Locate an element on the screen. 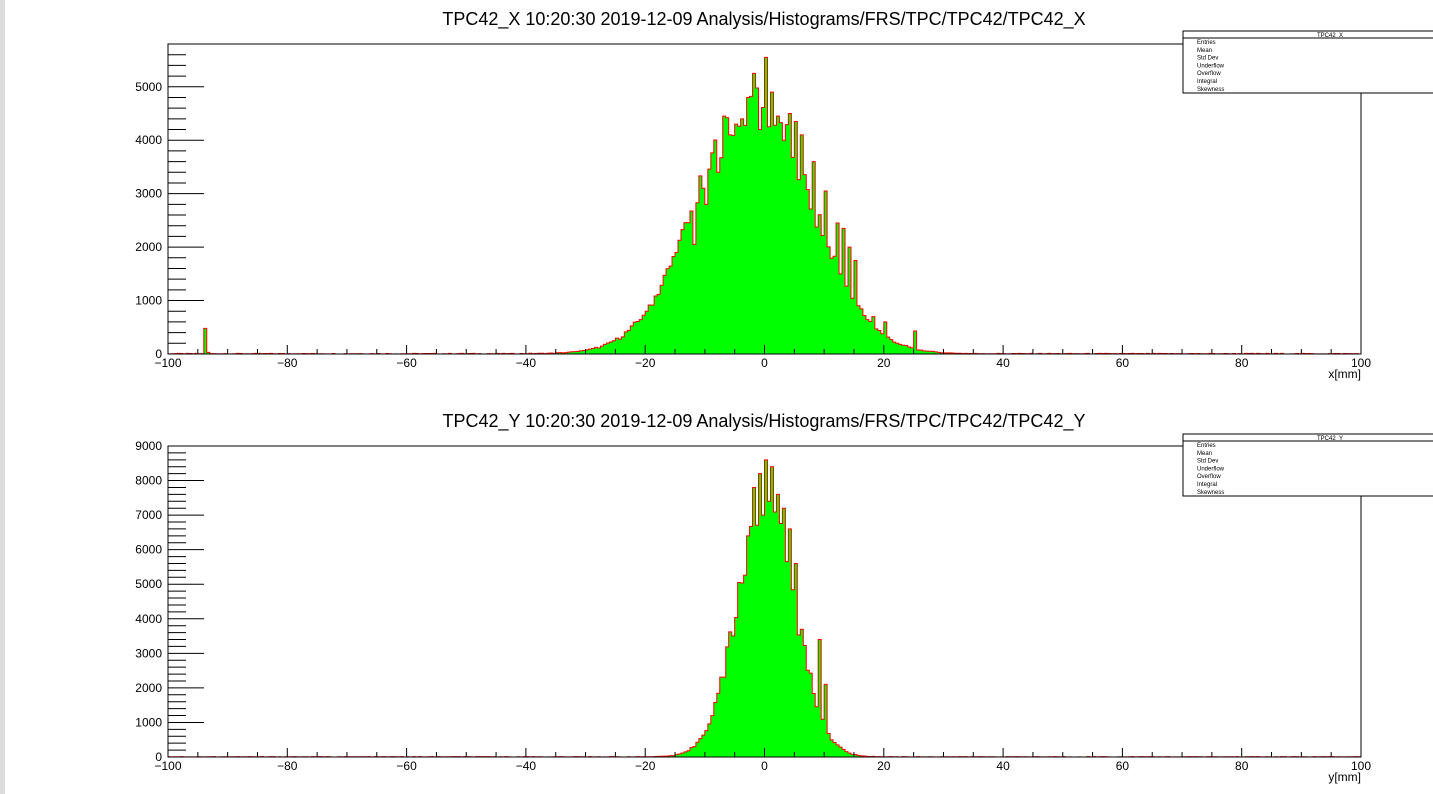 The image size is (1433, 794). y-tick-label: 9000 is located at coordinates (148, 446).